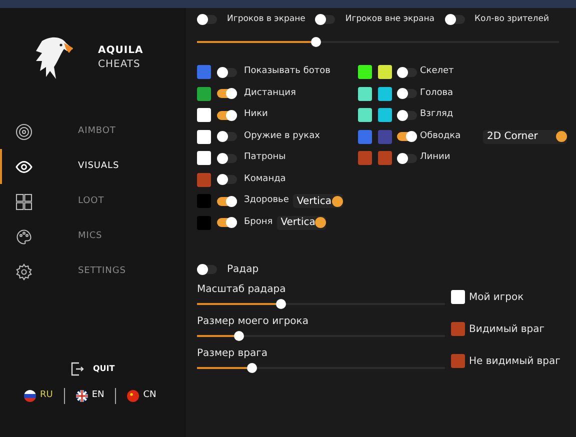 Image resolution: width=576 pixels, height=437 pixels. I want to click on toggle-label: Кол-во зрителей, so click(511, 19).